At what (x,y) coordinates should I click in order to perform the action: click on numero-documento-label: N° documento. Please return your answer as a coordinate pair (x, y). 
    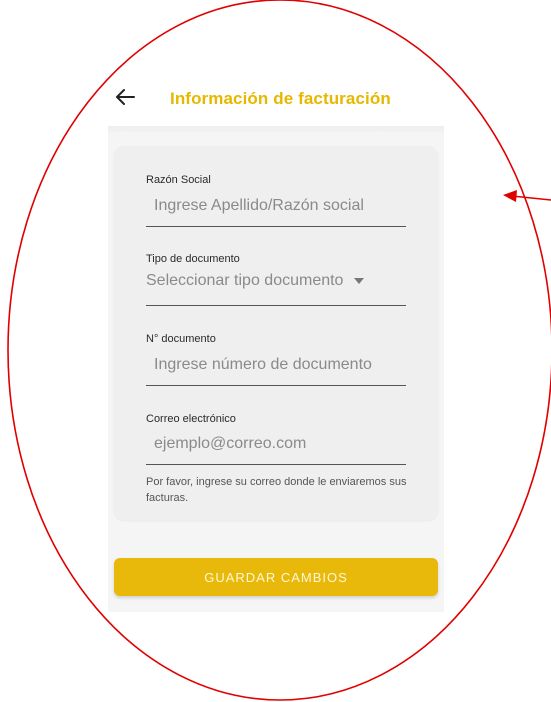
    Looking at the image, I should click on (181, 339).